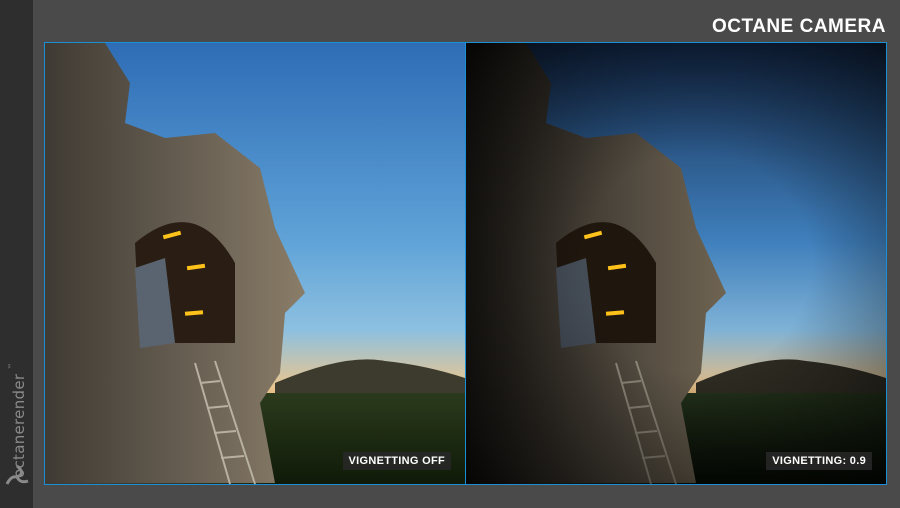 The image size is (900, 508). What do you see at coordinates (396, 461) in the screenshot?
I see `panel-caption: VIGNETTING OFF` at bounding box center [396, 461].